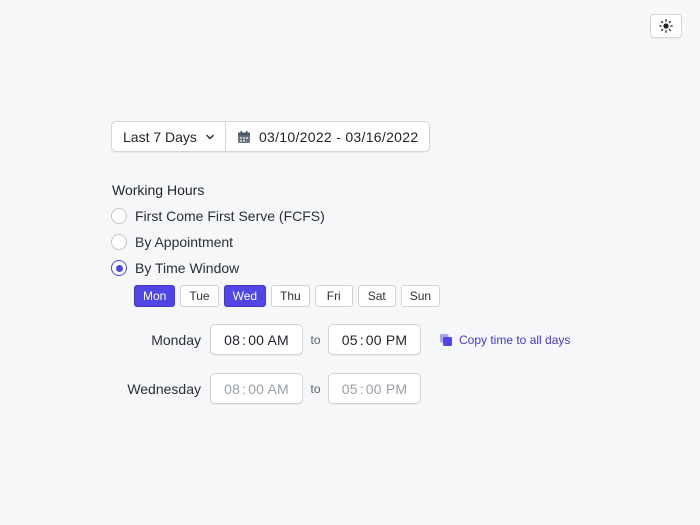  I want to click on date-range-field: 03/10/2022 - 03/16/2022, so click(327, 136).